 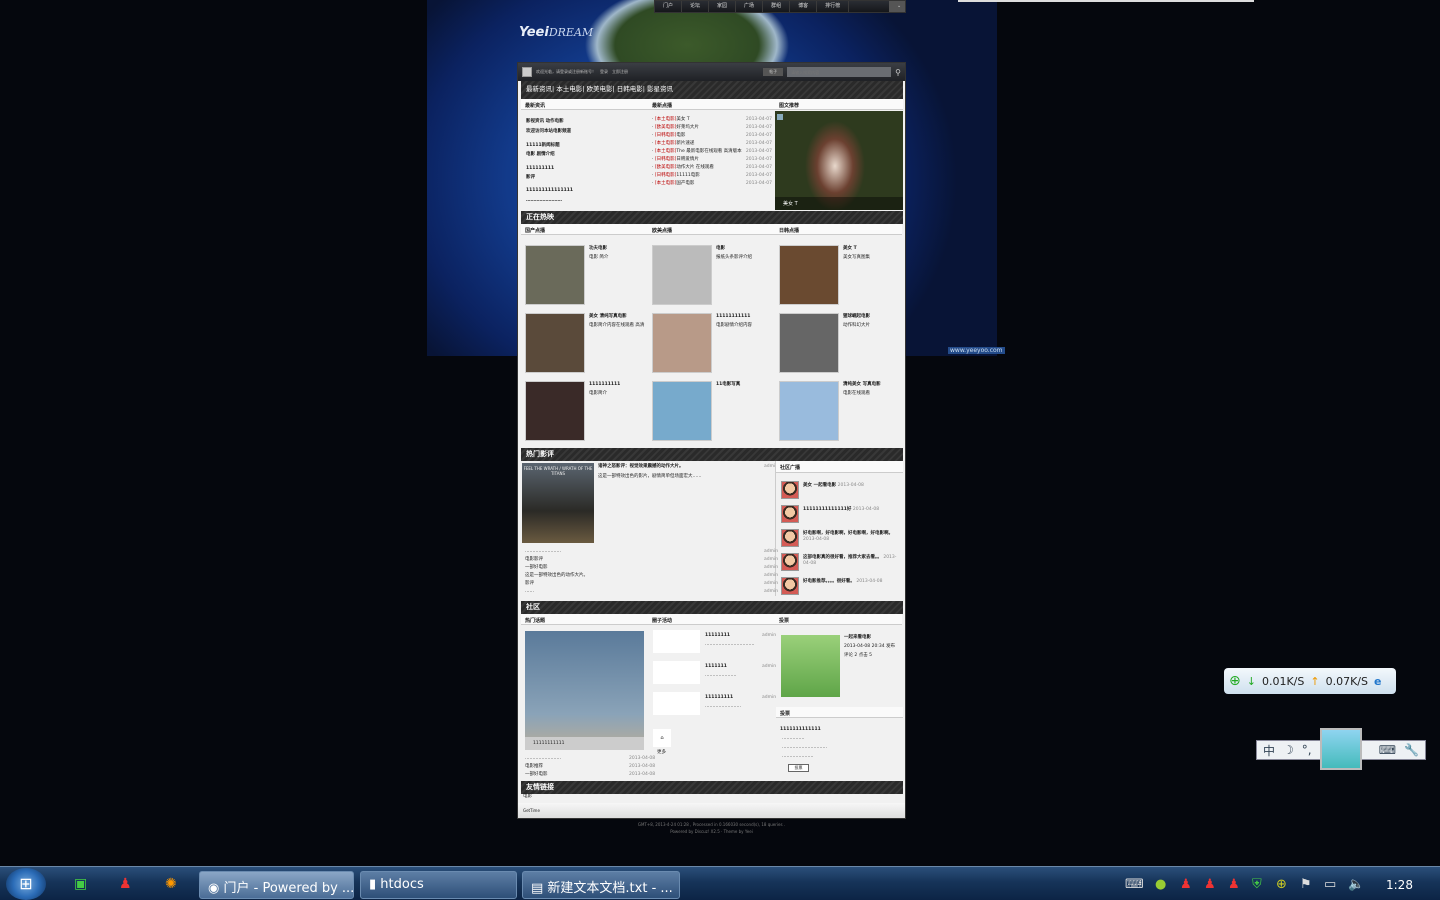 I want to click on movie-title: 电影, so click(x=744, y=249).